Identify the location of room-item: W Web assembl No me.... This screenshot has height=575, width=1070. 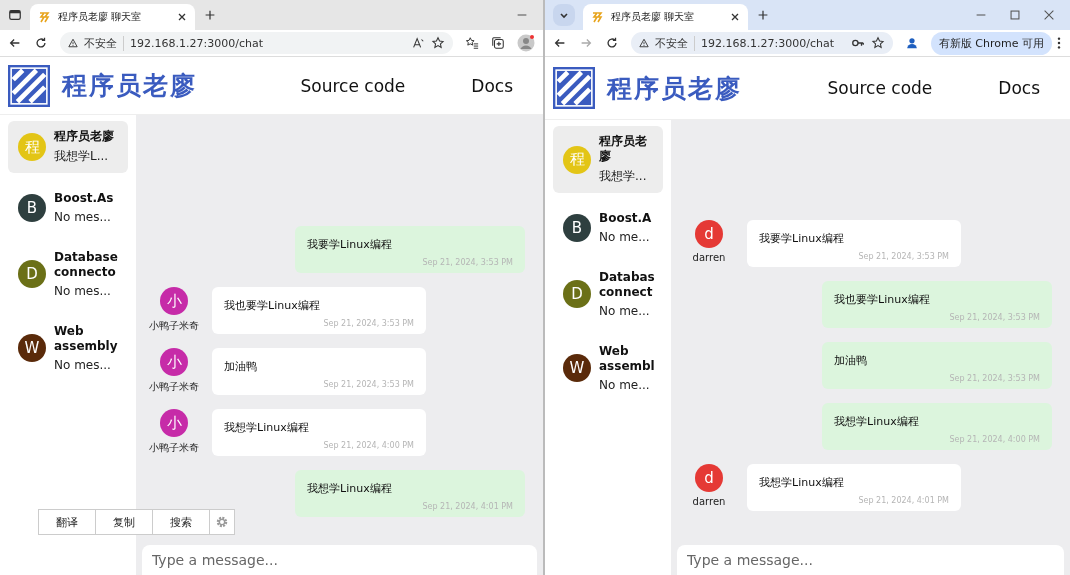
(608, 368).